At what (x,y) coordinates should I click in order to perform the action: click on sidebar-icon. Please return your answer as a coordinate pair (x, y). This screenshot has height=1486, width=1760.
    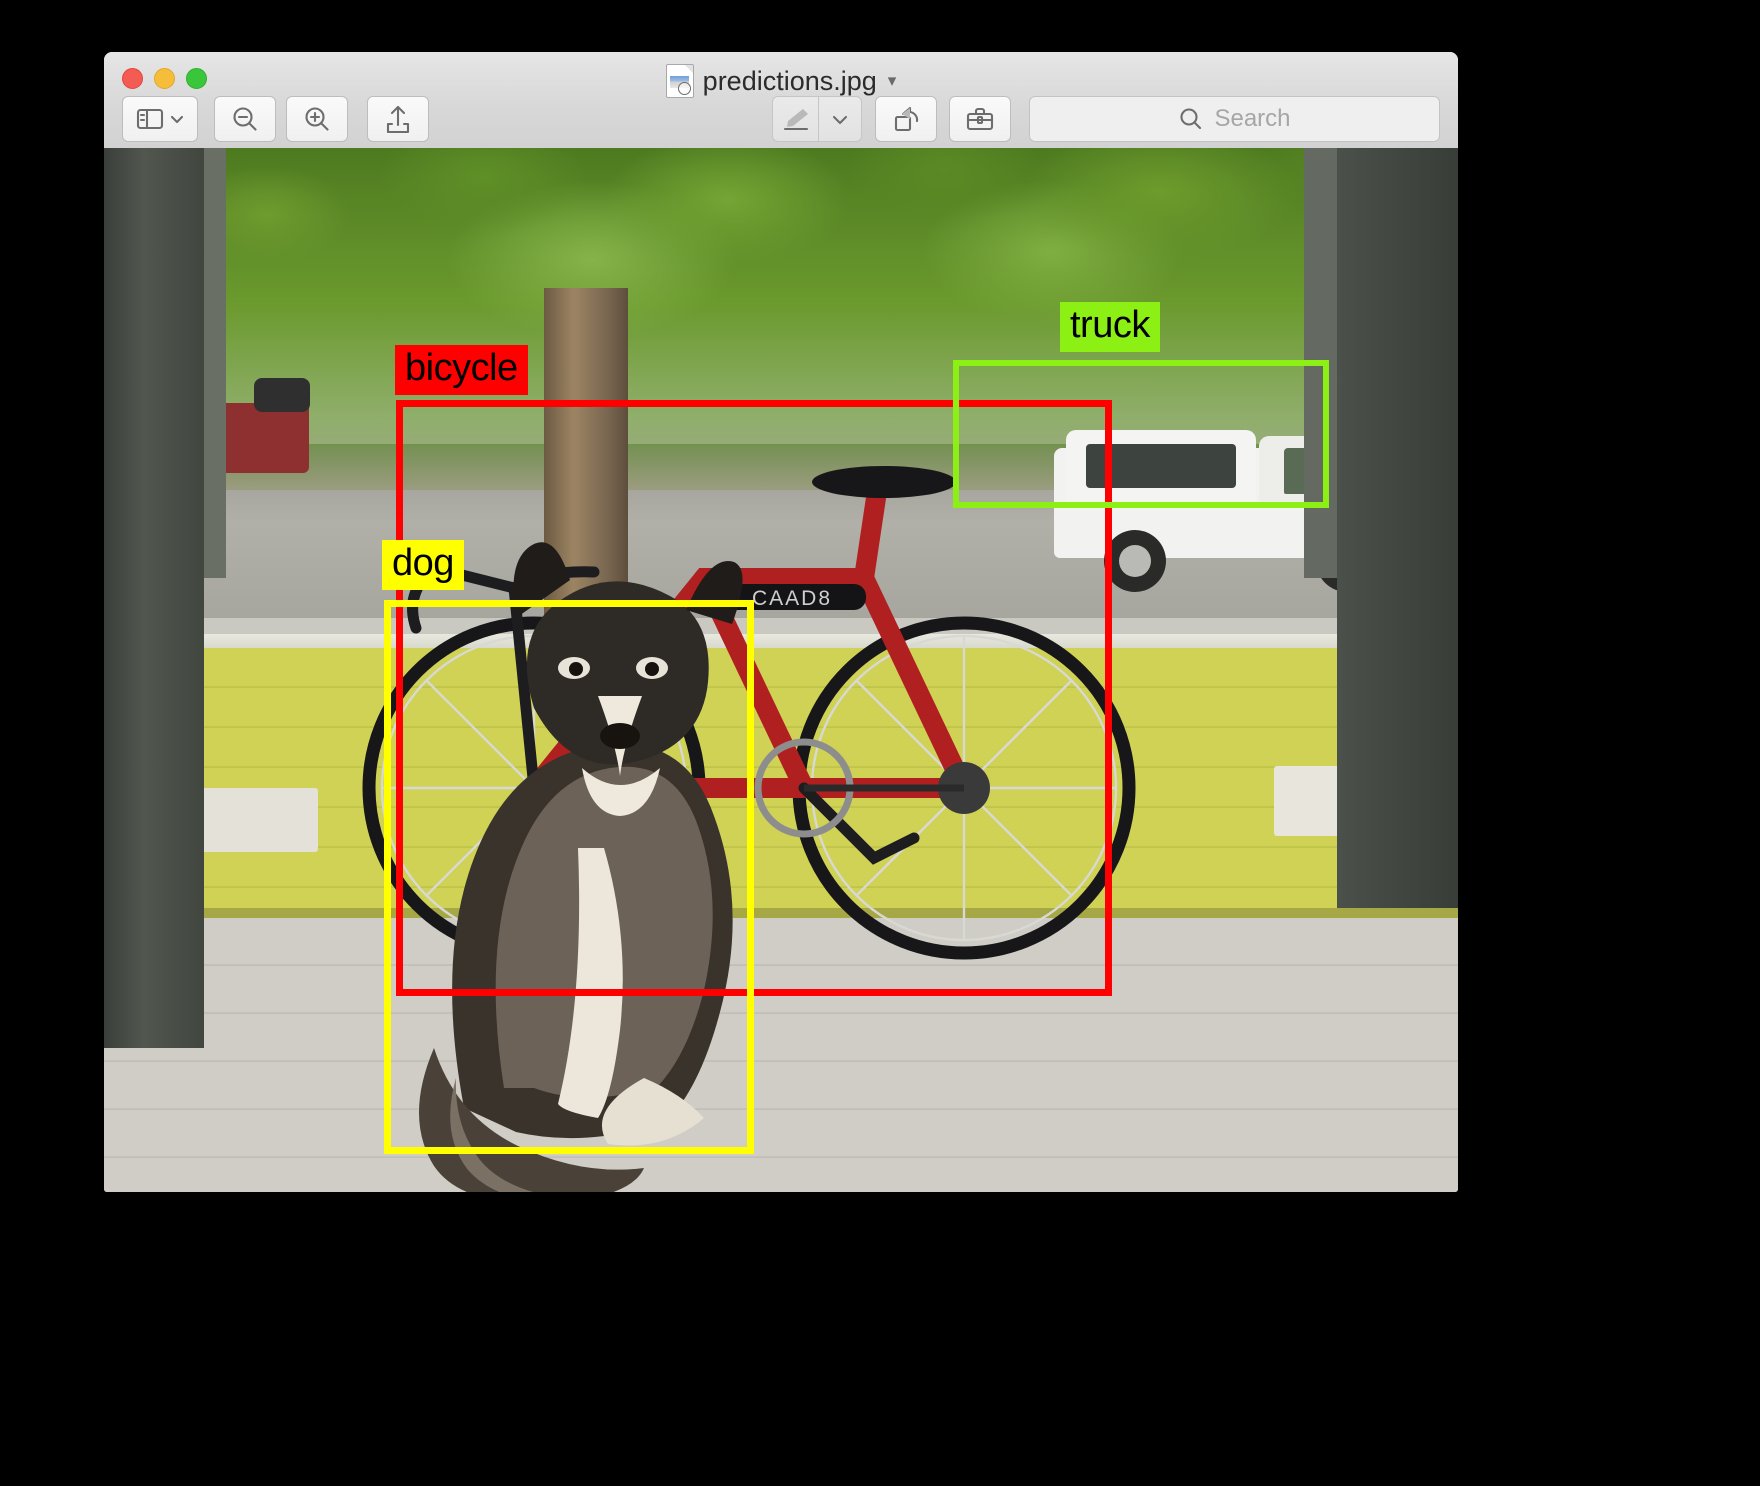
    Looking at the image, I should click on (150, 119).